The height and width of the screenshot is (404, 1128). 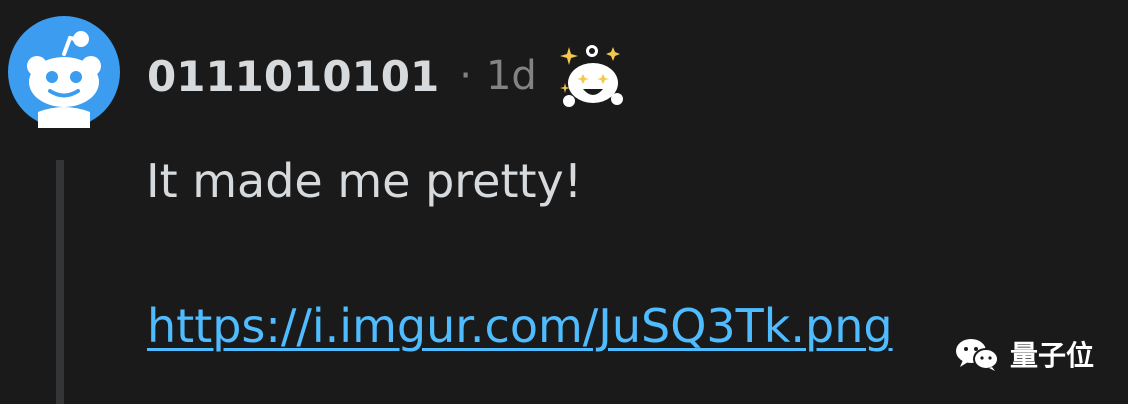 I want to click on comment-body: It made me pretty!, so click(x=364, y=181).